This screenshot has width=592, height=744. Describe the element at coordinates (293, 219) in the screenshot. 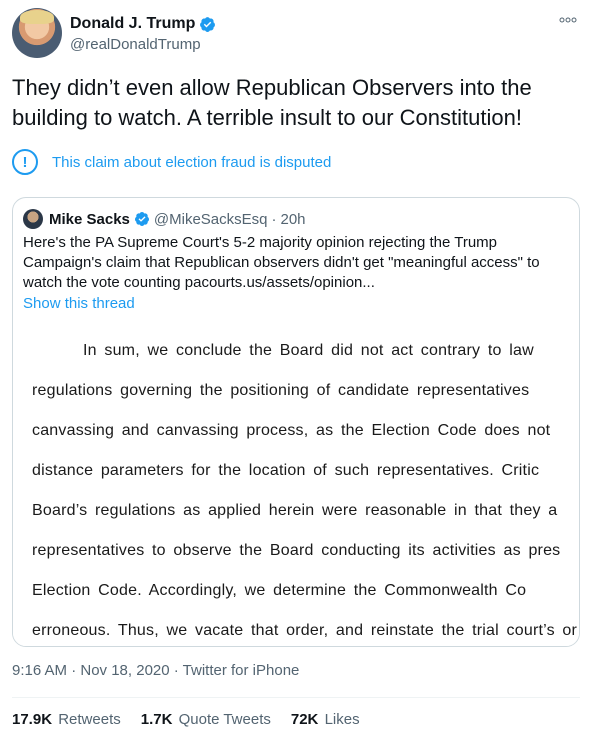

I see `quoted-tweet-time: 20h` at that location.